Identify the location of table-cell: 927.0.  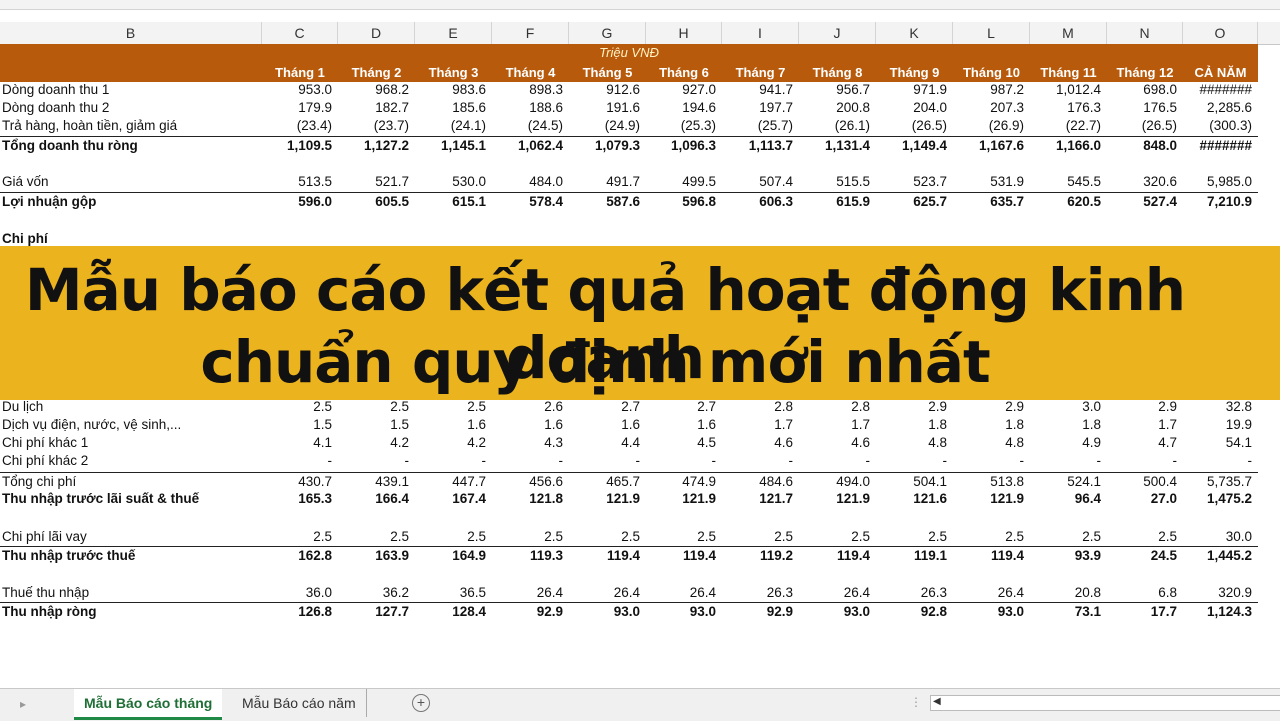
(699, 89).